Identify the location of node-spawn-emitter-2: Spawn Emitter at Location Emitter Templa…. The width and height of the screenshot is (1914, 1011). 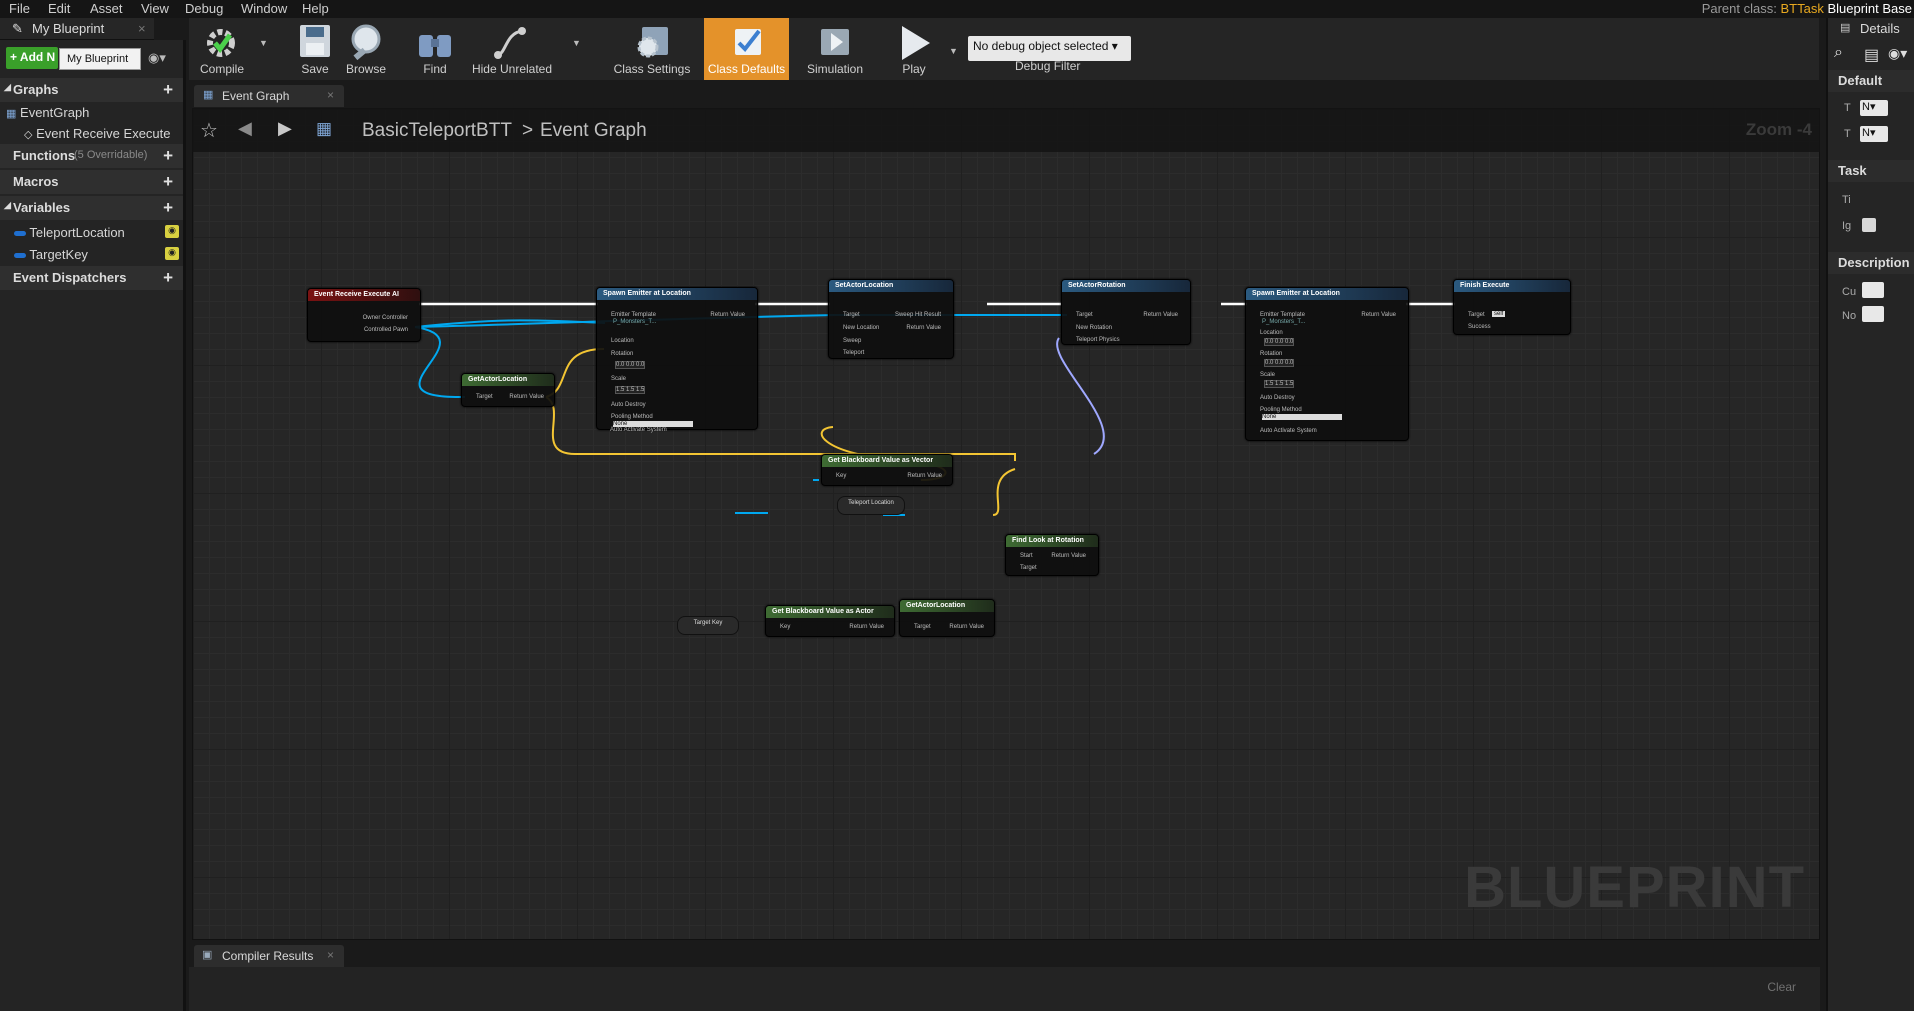
(1327, 364).